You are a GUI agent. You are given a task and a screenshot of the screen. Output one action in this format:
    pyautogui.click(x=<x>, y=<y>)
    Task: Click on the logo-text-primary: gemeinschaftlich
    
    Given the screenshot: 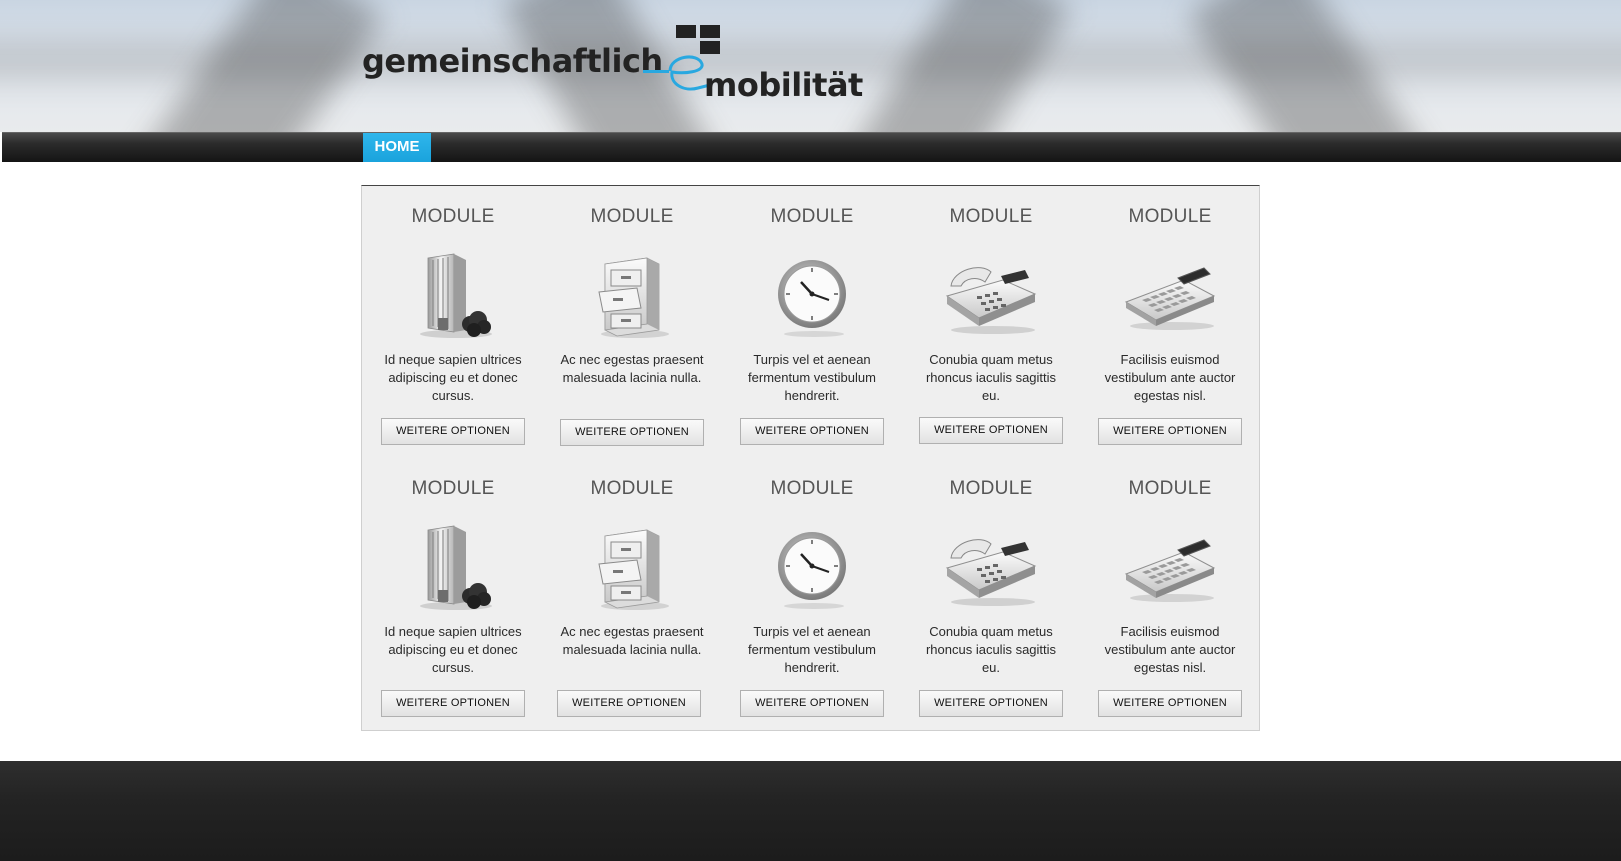 What is the action you would take?
    pyautogui.click(x=512, y=61)
    